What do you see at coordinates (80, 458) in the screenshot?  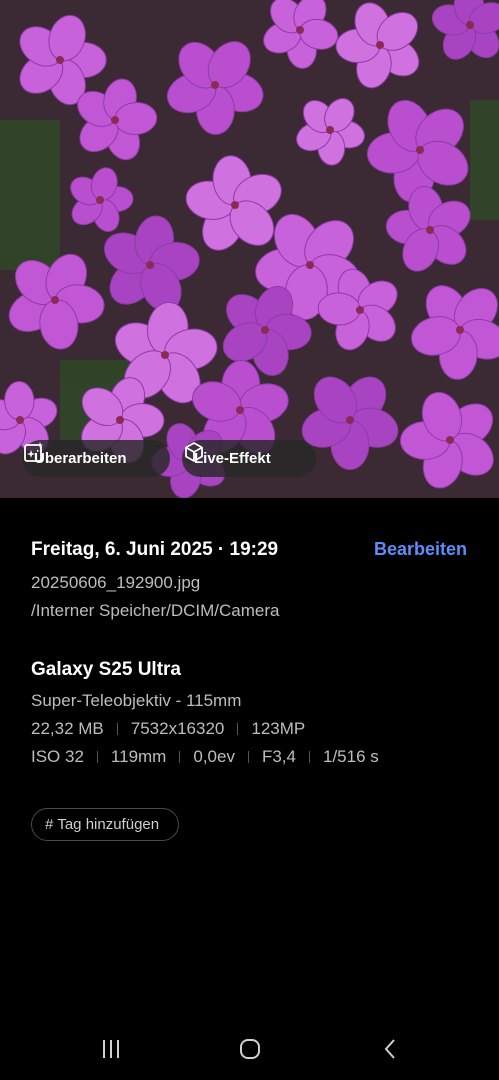 I see `enhance-label: Überarbeiten` at bounding box center [80, 458].